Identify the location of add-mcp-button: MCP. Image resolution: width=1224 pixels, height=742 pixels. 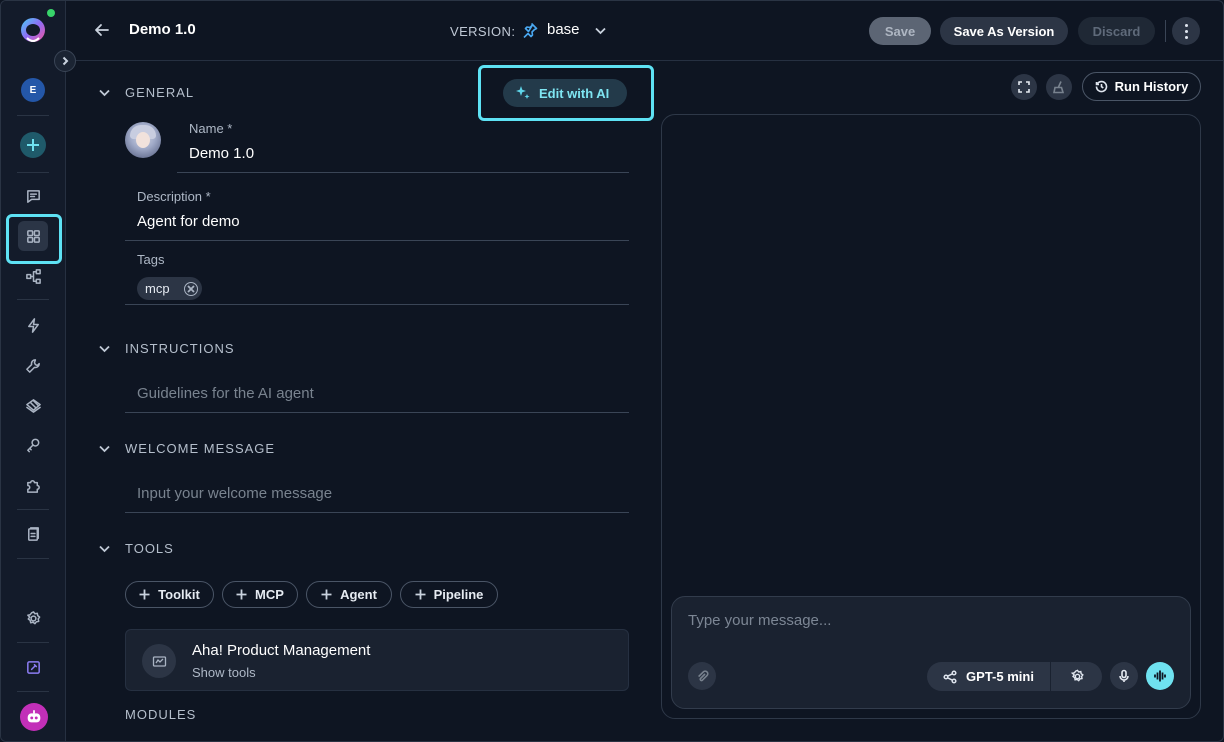
(260, 594).